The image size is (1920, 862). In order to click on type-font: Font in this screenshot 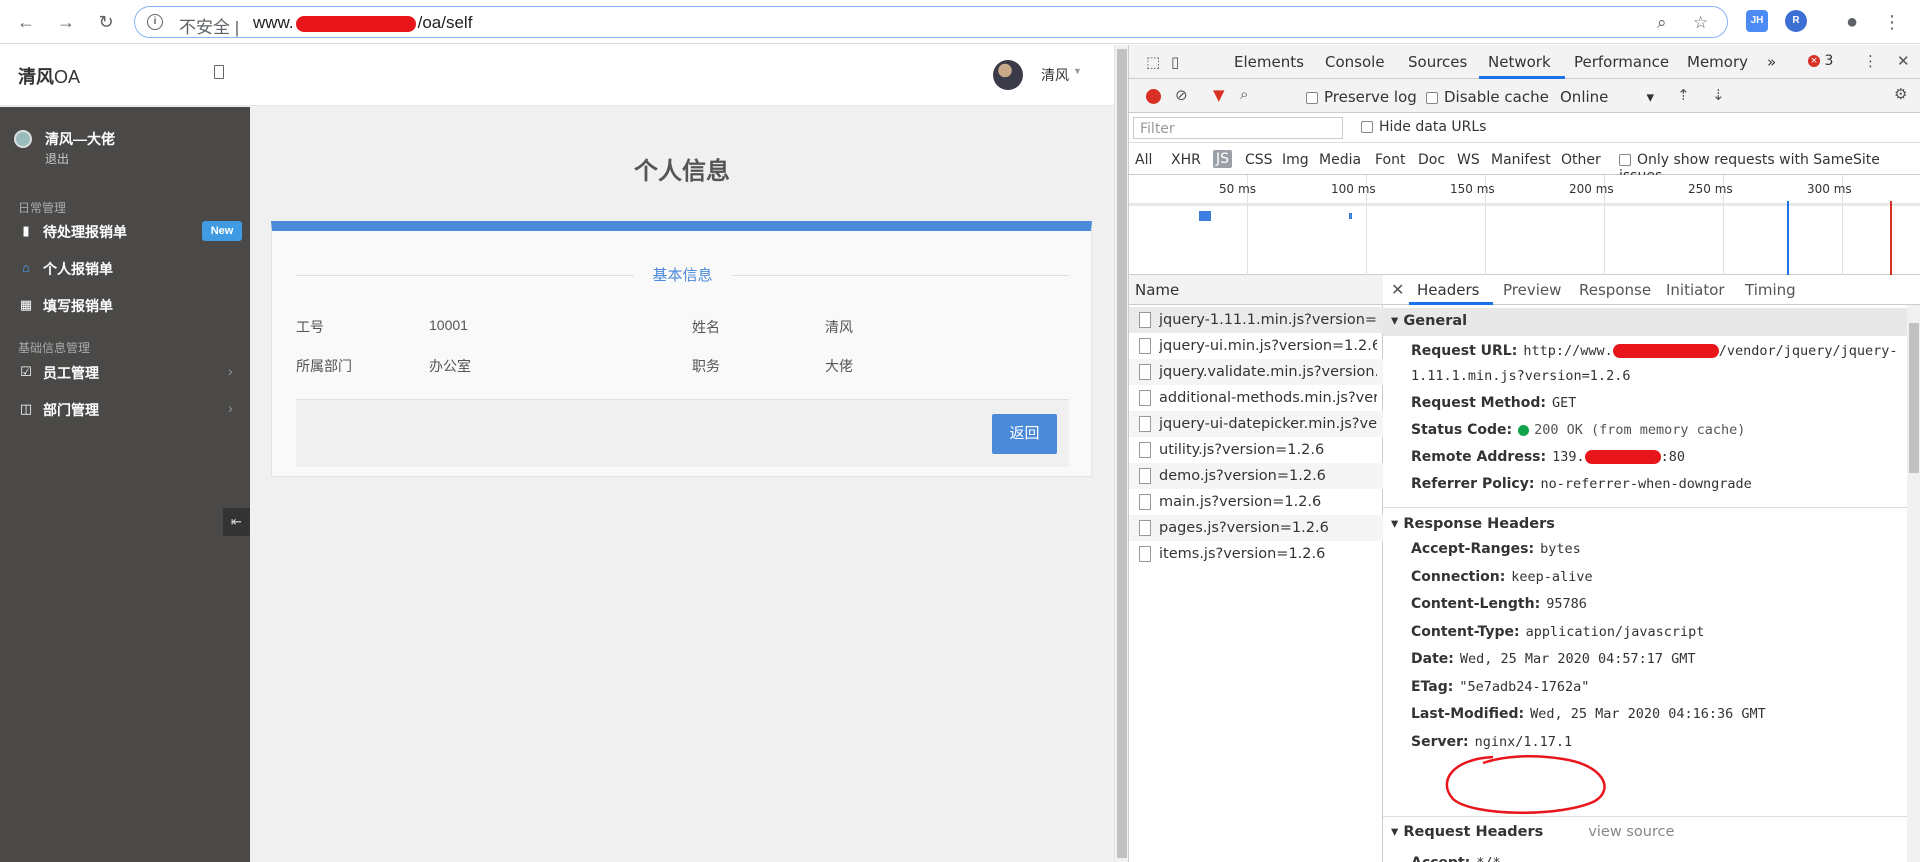, I will do `click(1390, 160)`.